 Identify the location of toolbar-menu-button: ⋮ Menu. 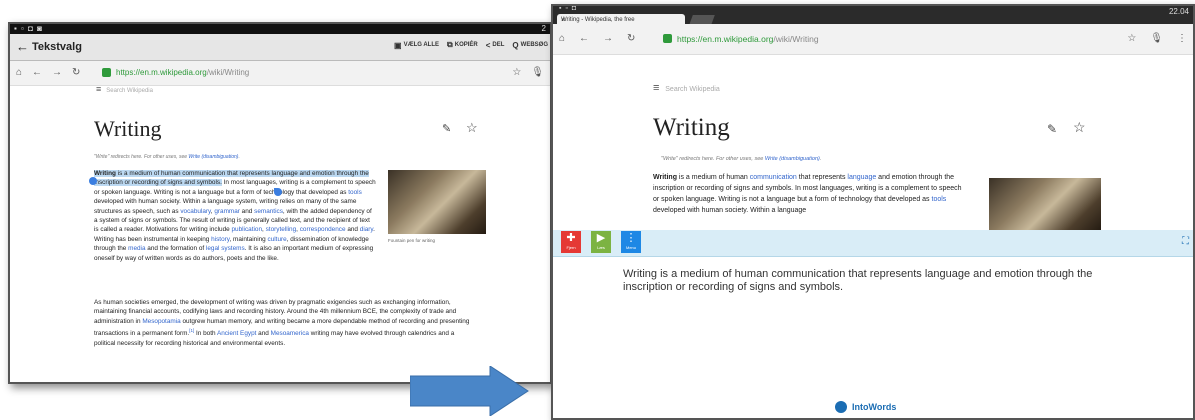
(631, 242).